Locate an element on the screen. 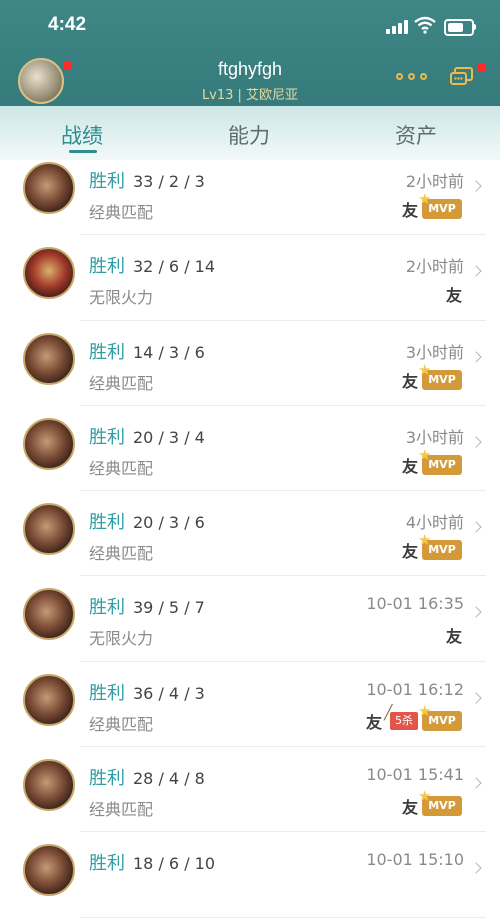  match-title: 胜利 28 / 4 / 8 is located at coordinates (147, 777).